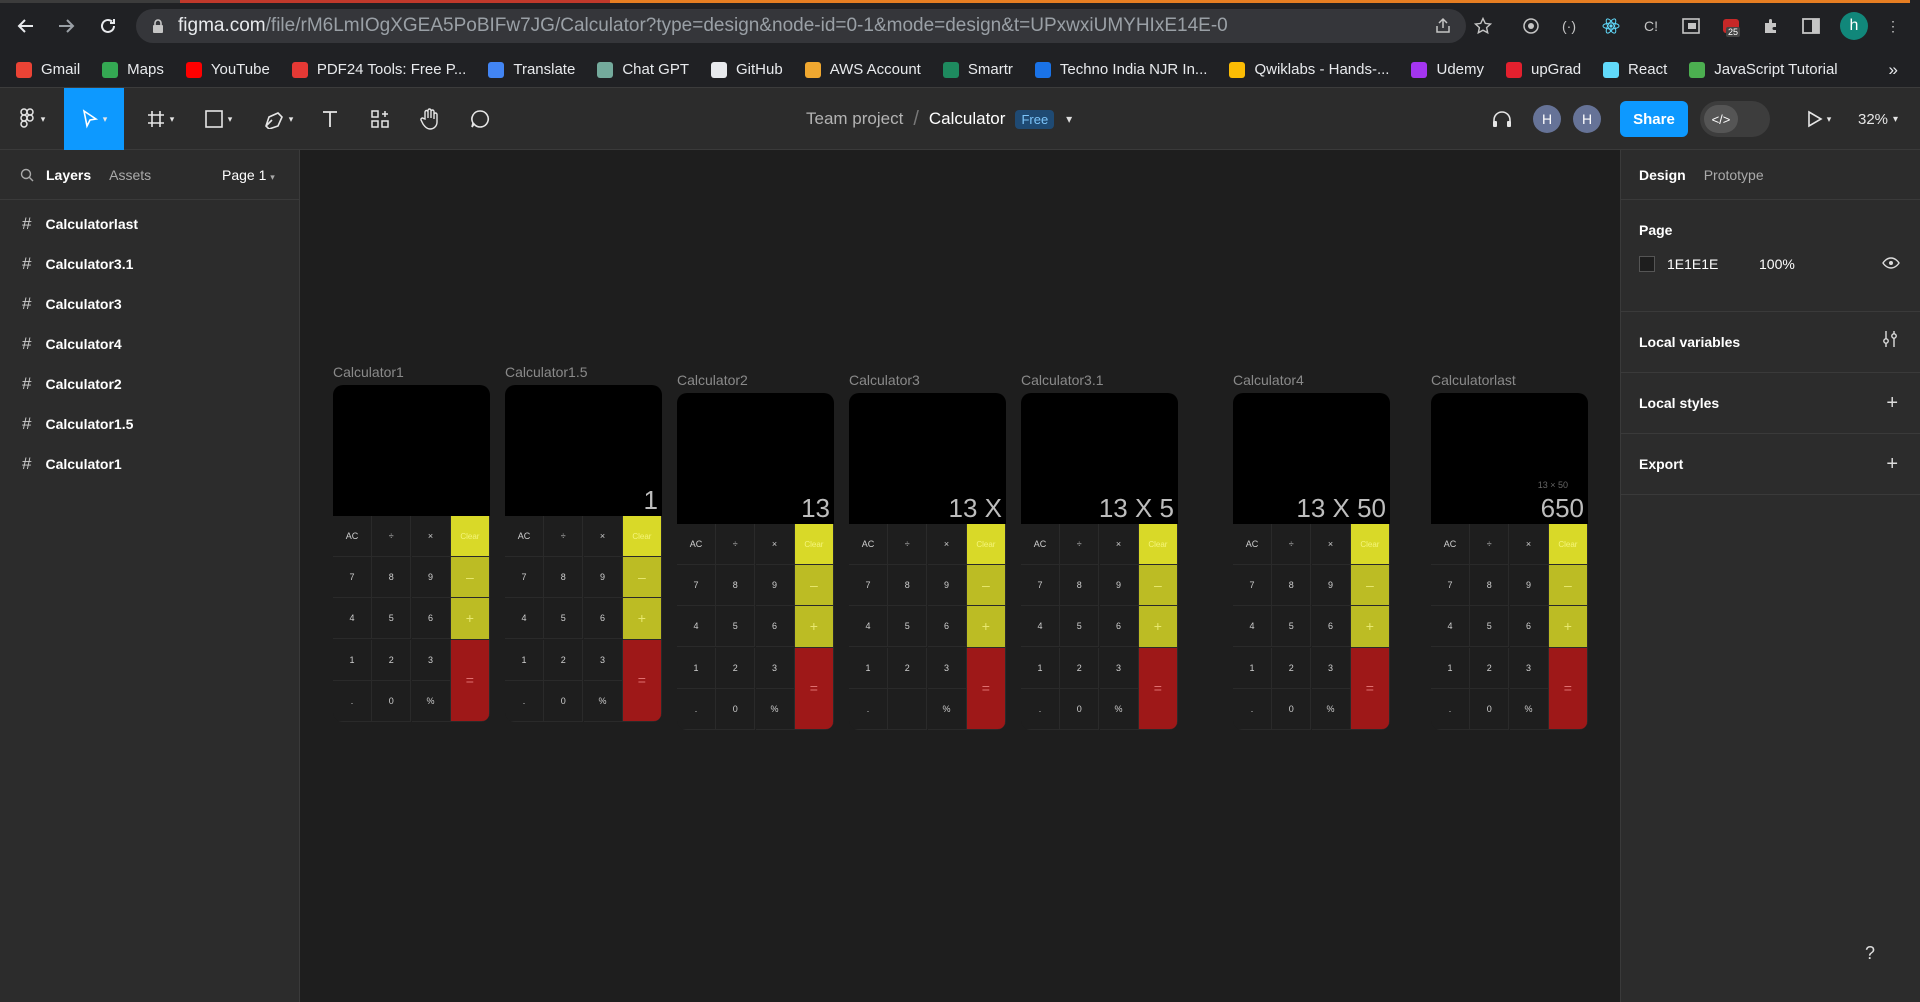  I want to click on bookmark-item: GitHub, so click(747, 69).